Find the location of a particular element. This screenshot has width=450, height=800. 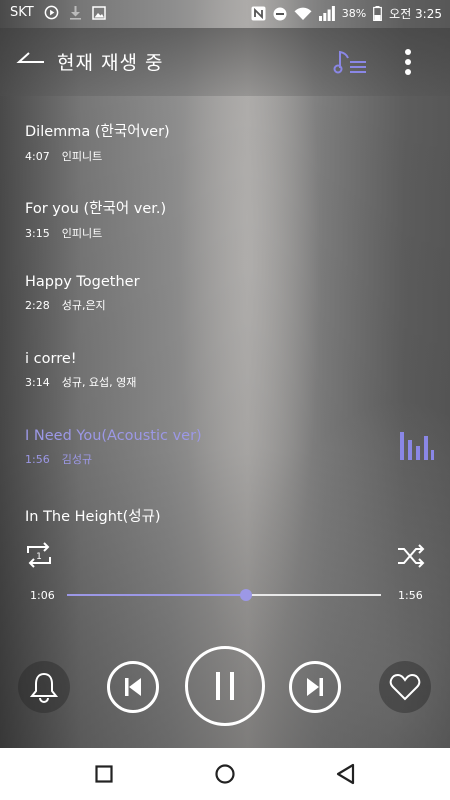

skip-previous-icon is located at coordinates (133, 687).